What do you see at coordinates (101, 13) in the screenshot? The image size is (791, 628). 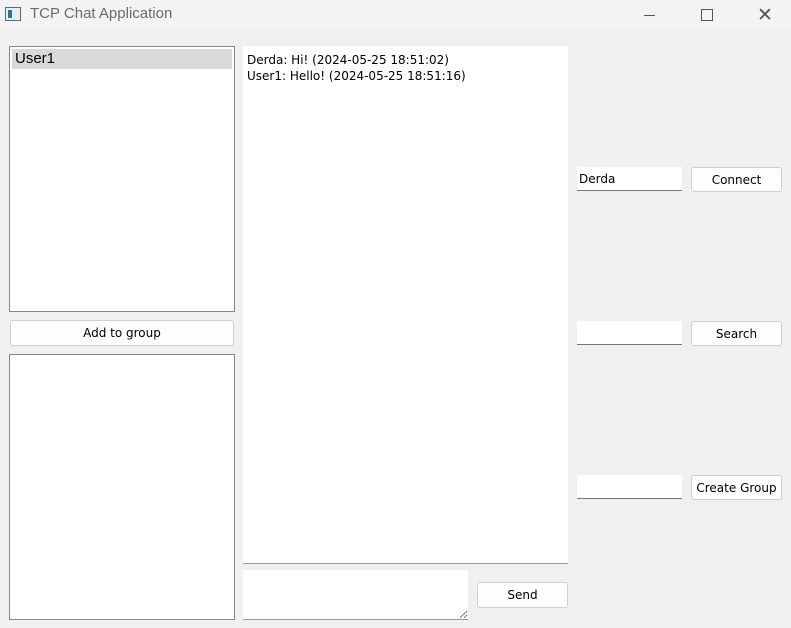 I see `window-title: TCP Chat Application` at bounding box center [101, 13].